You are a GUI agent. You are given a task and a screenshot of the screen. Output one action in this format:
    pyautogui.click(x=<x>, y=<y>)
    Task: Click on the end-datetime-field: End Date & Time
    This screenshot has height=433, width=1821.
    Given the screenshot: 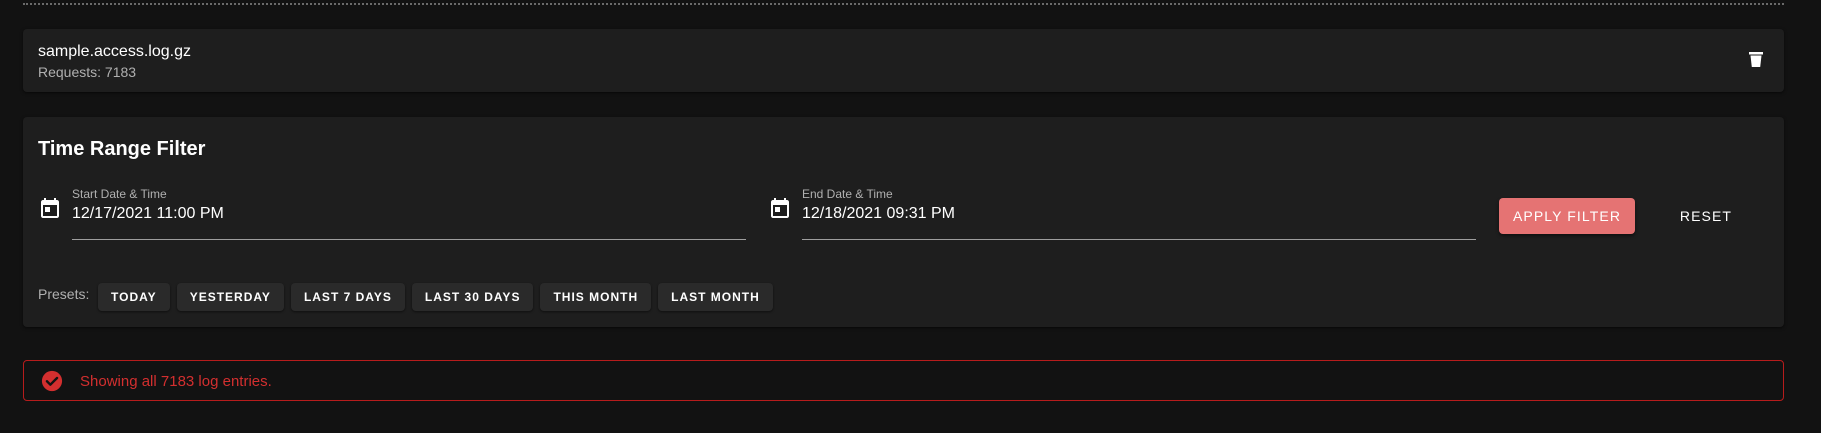 What is the action you would take?
    pyautogui.click(x=1139, y=213)
    